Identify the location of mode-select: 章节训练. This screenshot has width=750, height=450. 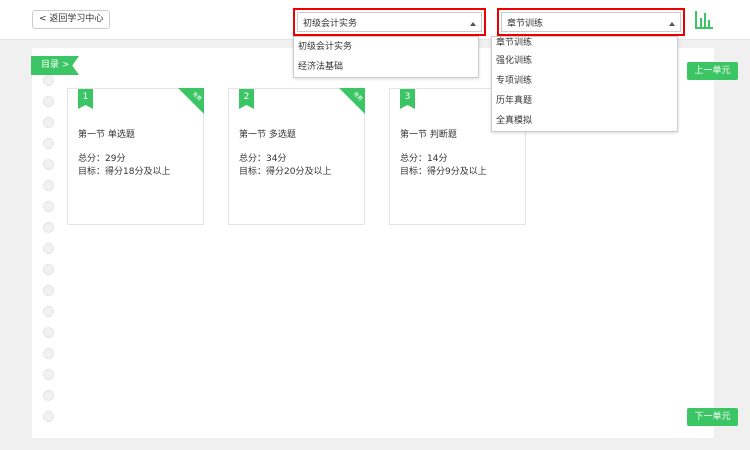
(591, 22).